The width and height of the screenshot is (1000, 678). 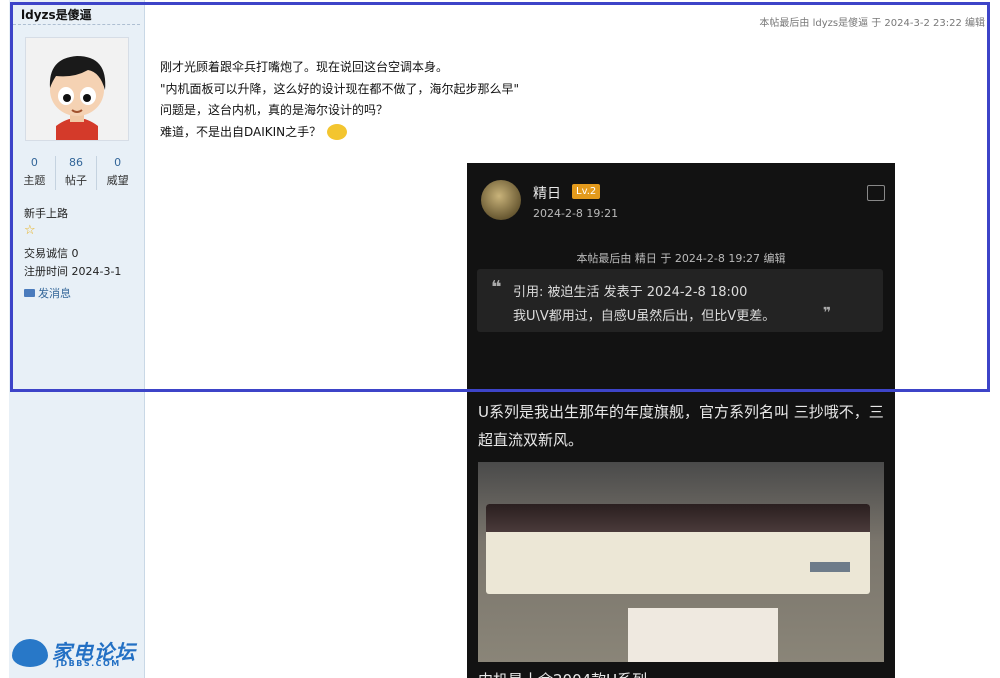 I want to click on post-line: "内机面板可以升降，这么好的设计现在都不做了，海尔起步那么早", so click(x=340, y=88).